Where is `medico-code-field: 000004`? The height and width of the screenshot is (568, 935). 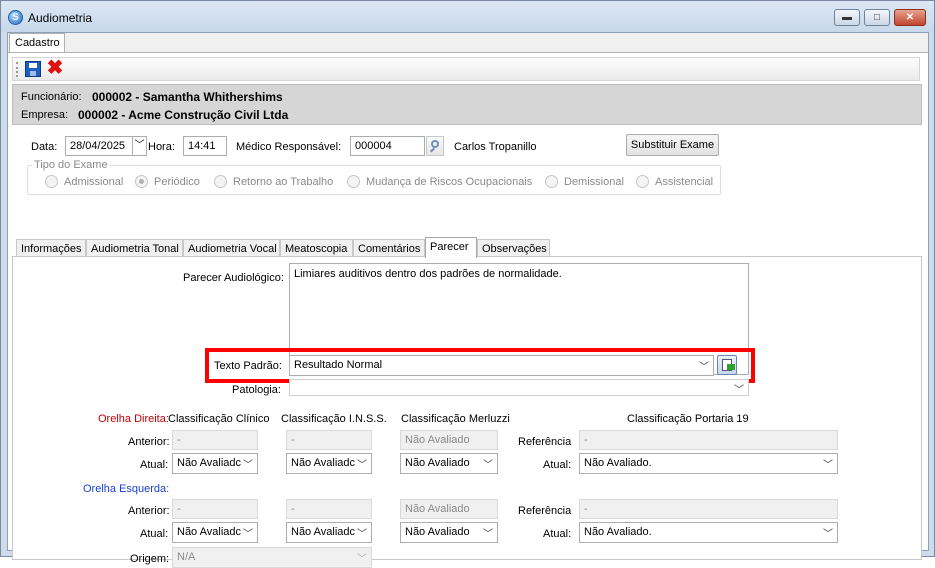
medico-code-field: 000004 is located at coordinates (387, 146).